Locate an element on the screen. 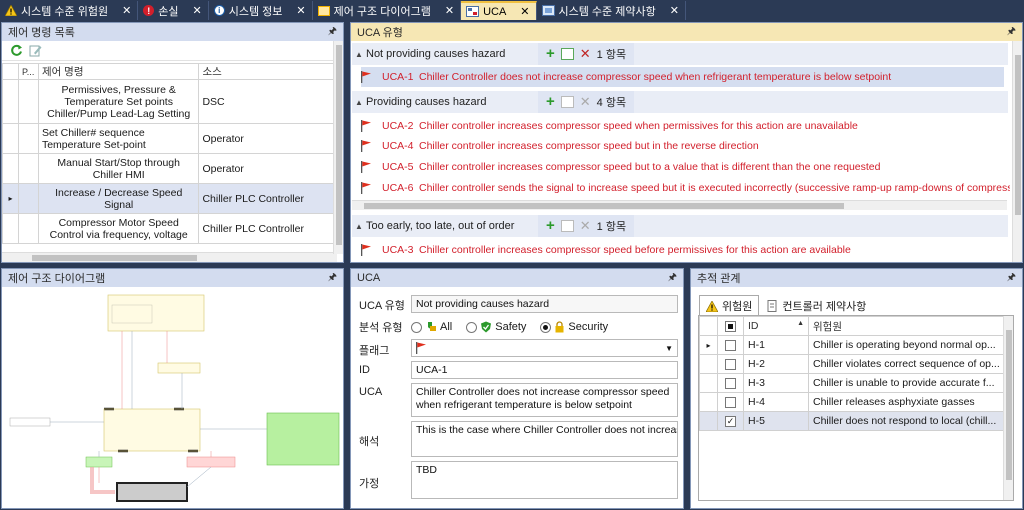  tab-hazards: 위험원 is located at coordinates (729, 305).